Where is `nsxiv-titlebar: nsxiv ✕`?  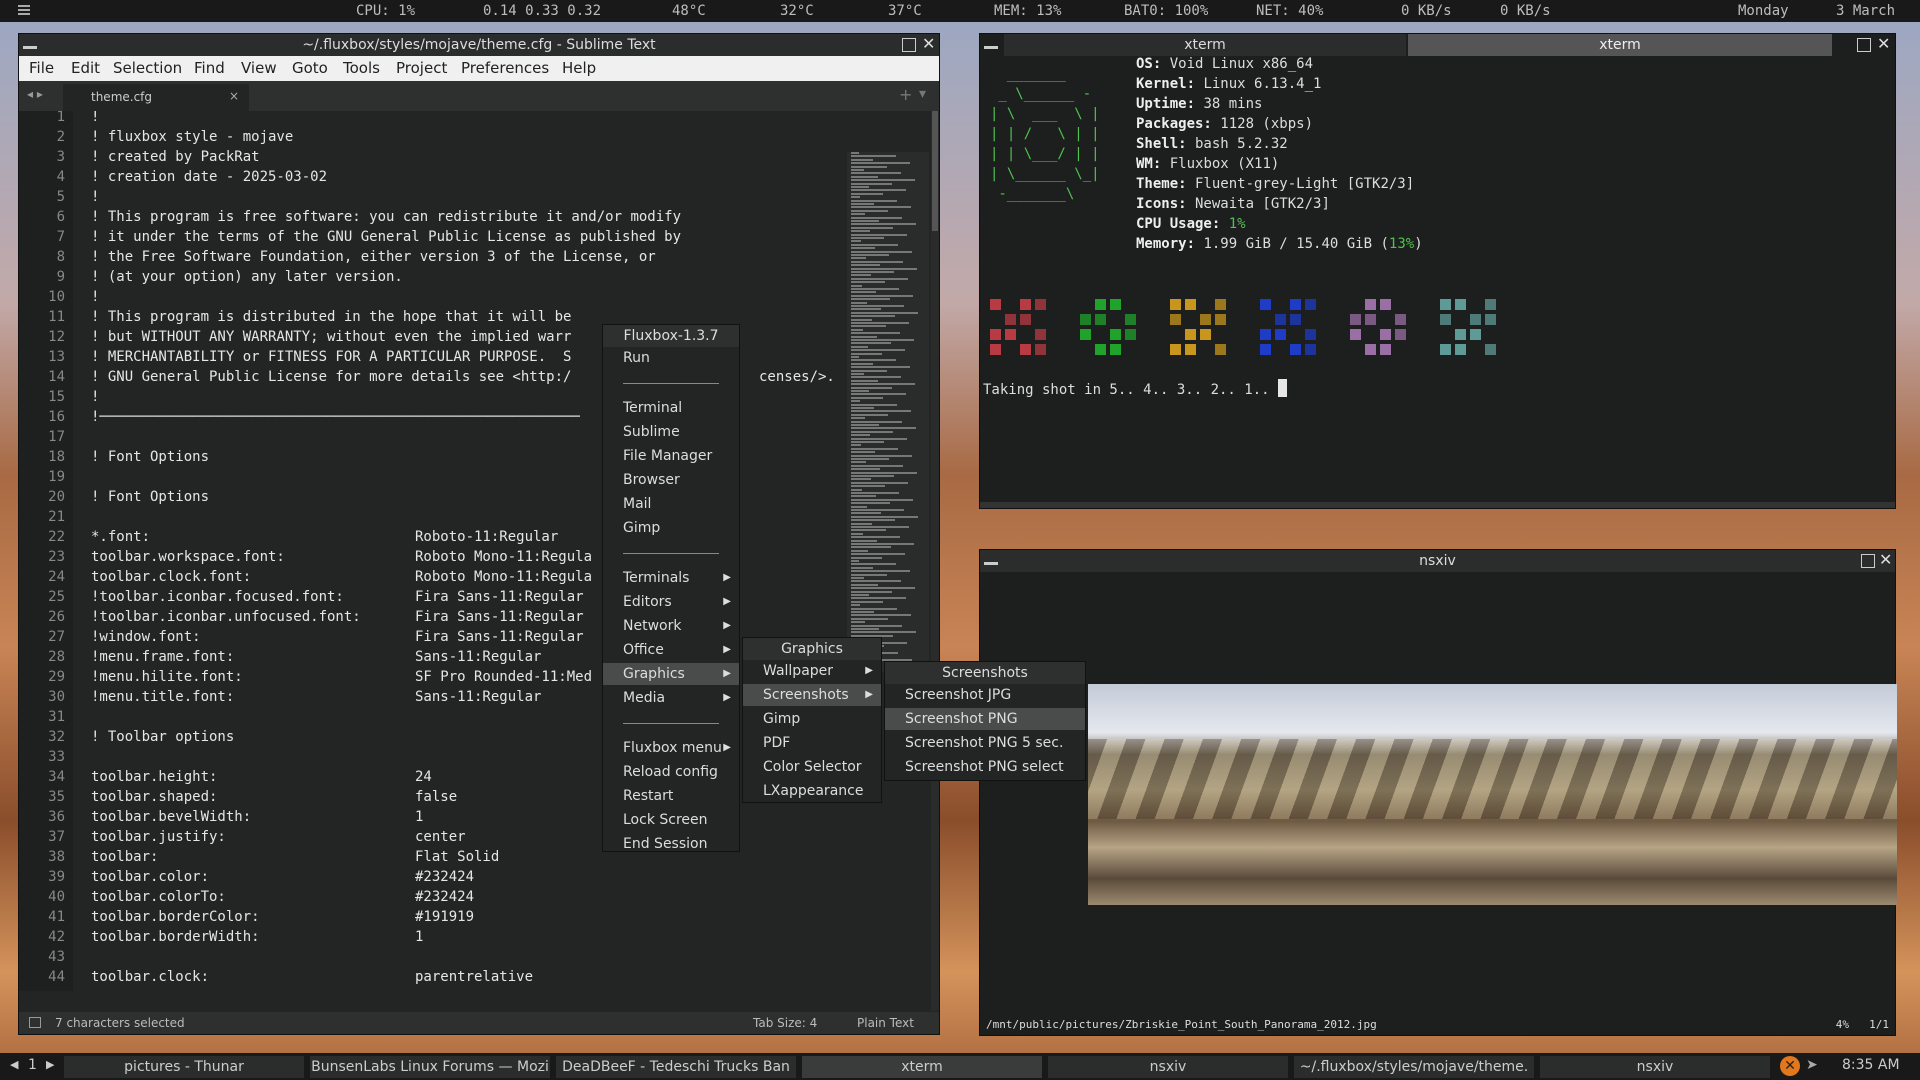 nsxiv-titlebar: nsxiv ✕ is located at coordinates (1437, 561).